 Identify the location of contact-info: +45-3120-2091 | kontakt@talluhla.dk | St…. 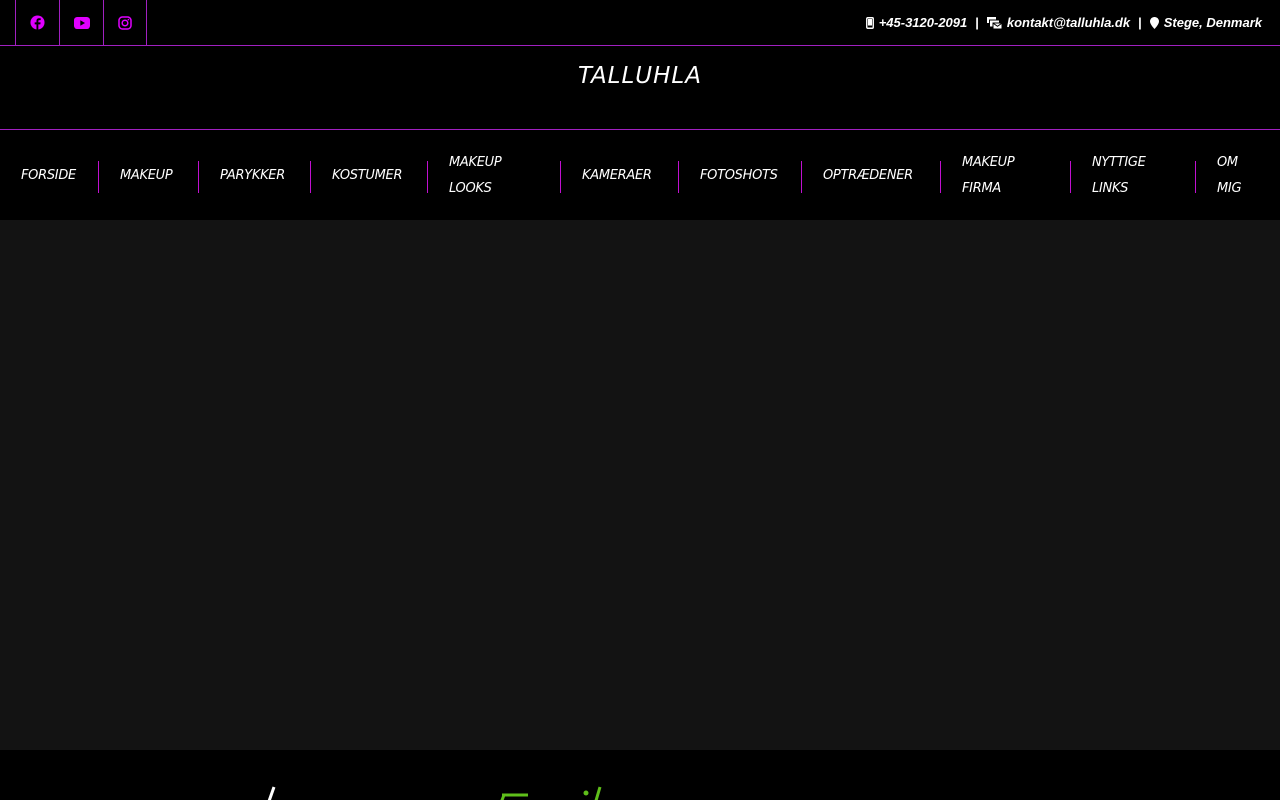
(1063, 22).